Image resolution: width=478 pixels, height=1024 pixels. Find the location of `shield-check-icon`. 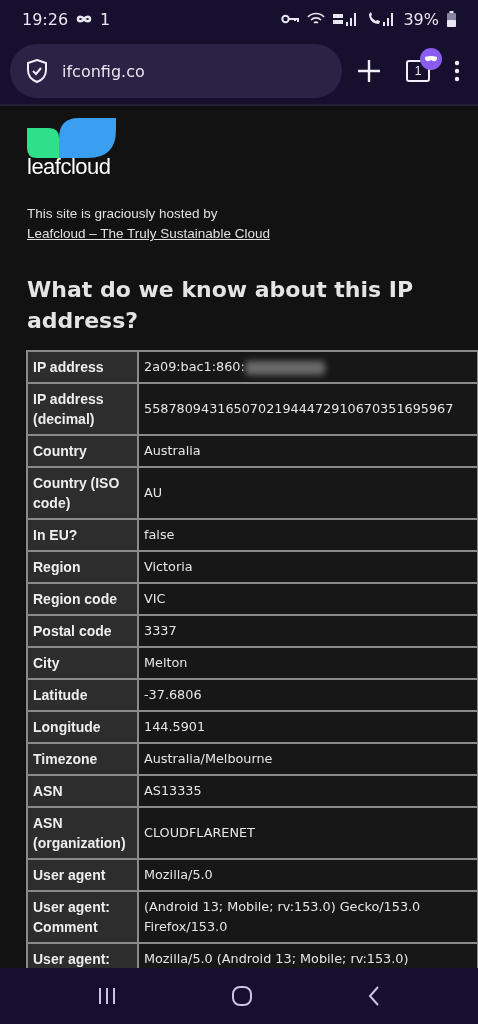

shield-check-icon is located at coordinates (37, 71).